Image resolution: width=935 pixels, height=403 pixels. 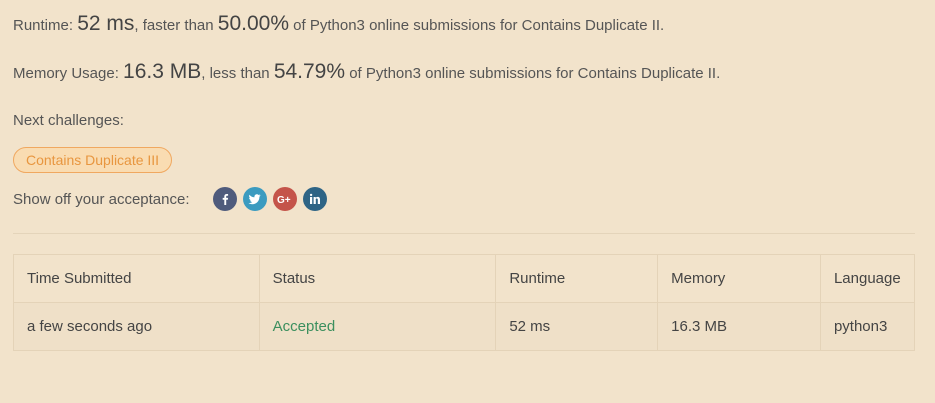 I want to click on share-row: Show off your acceptance: G+, so click(x=173, y=199).